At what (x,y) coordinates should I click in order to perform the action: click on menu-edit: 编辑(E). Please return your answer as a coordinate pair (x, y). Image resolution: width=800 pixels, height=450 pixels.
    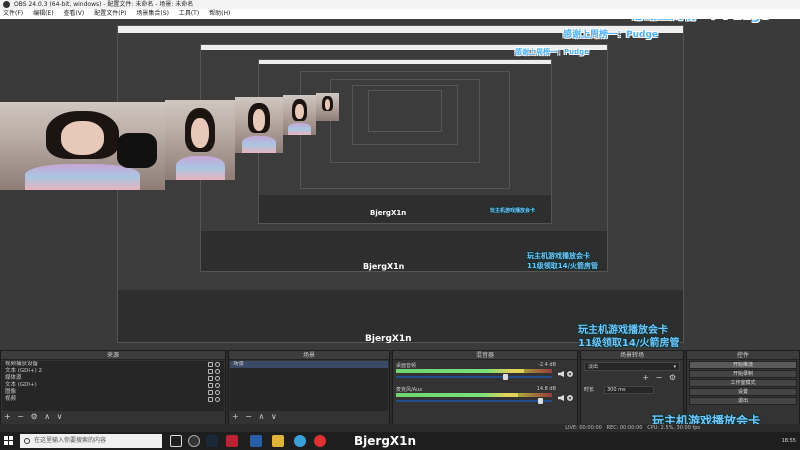
    Looking at the image, I should click on (43, 14).